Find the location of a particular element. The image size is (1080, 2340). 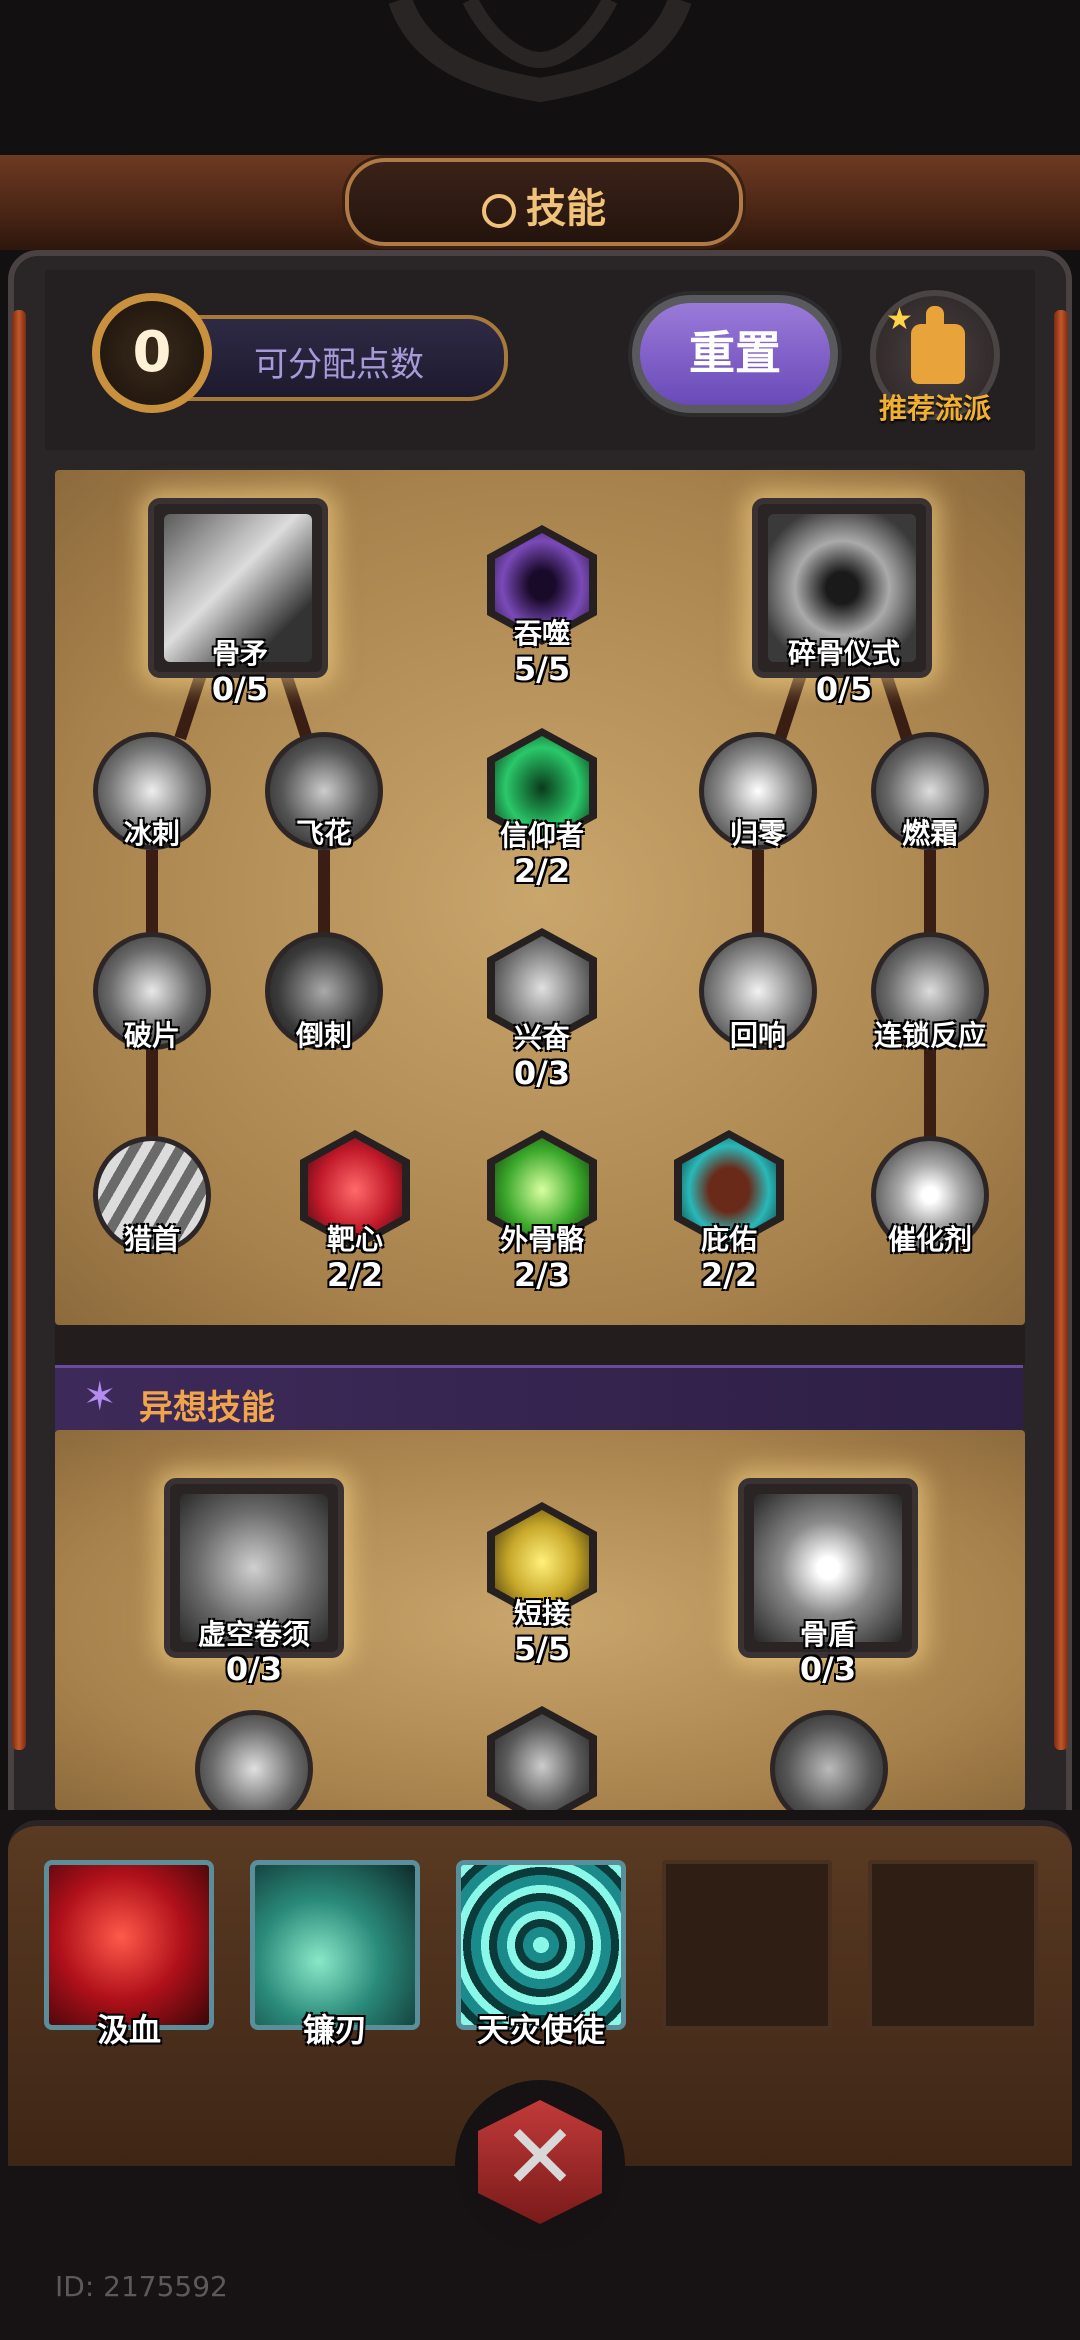

skill-node-label: 催化剂 is located at coordinates (929, 1239).